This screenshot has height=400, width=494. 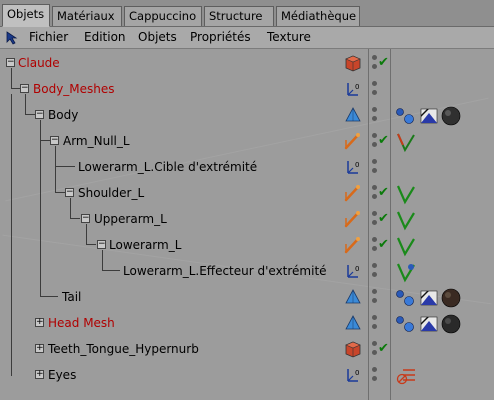 What do you see at coordinates (407, 376) in the screenshot?
I see `display-tag-icon` at bounding box center [407, 376].